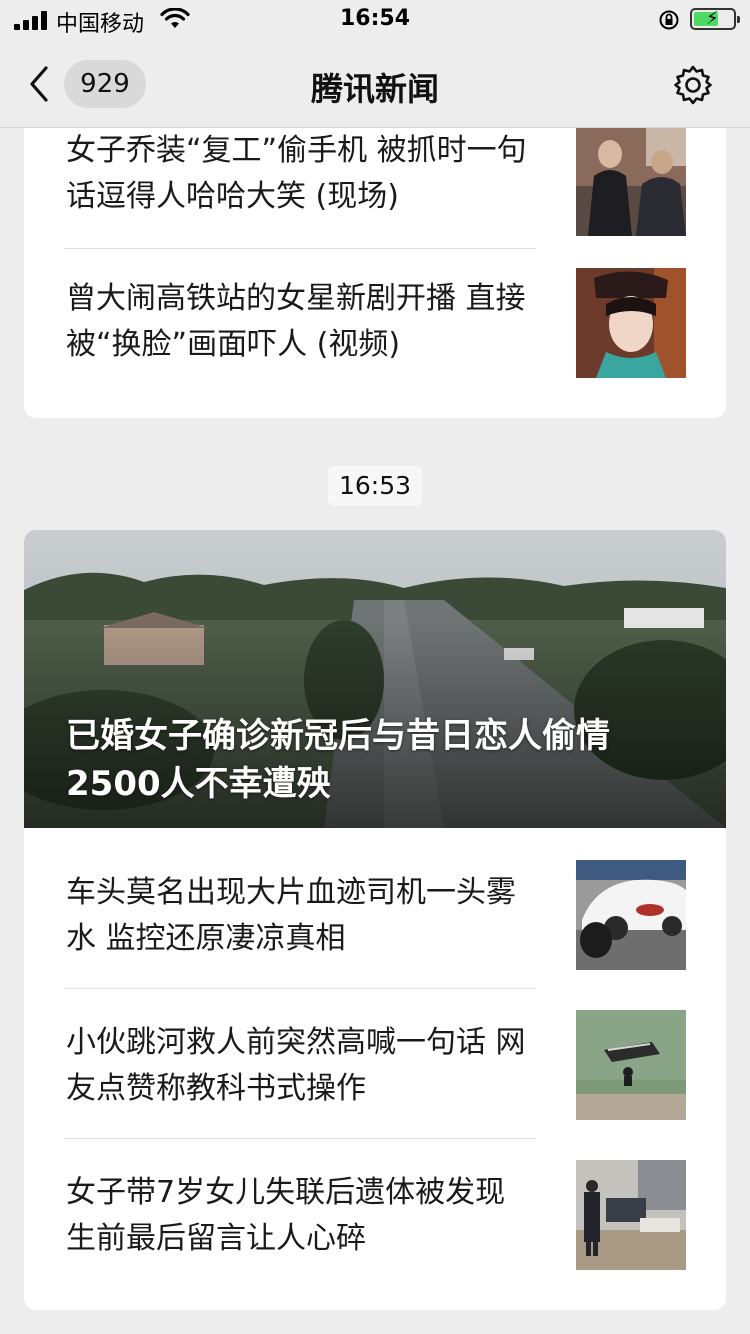  I want to click on page-title: 腾讯新闻, so click(374, 89).